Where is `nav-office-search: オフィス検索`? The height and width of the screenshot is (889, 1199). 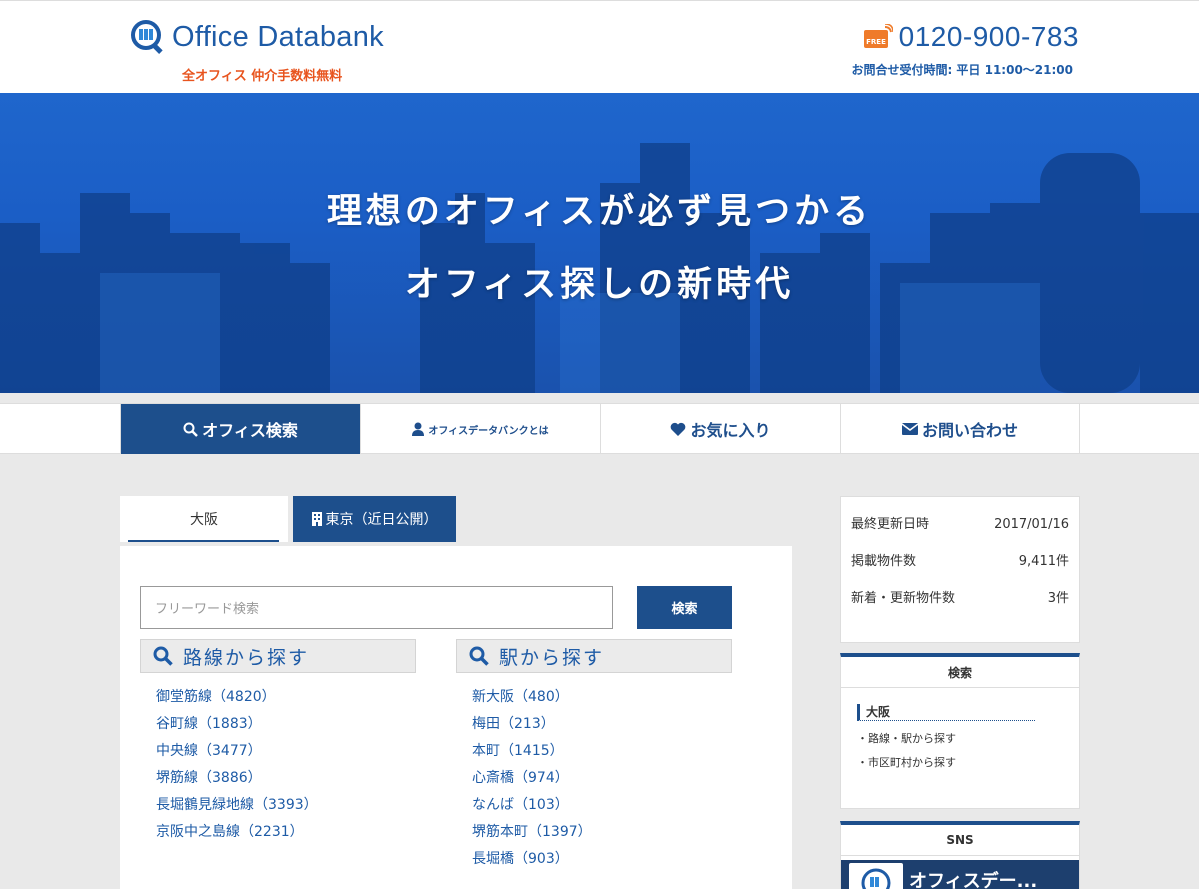
nav-office-search: オフィス検索 is located at coordinates (240, 429).